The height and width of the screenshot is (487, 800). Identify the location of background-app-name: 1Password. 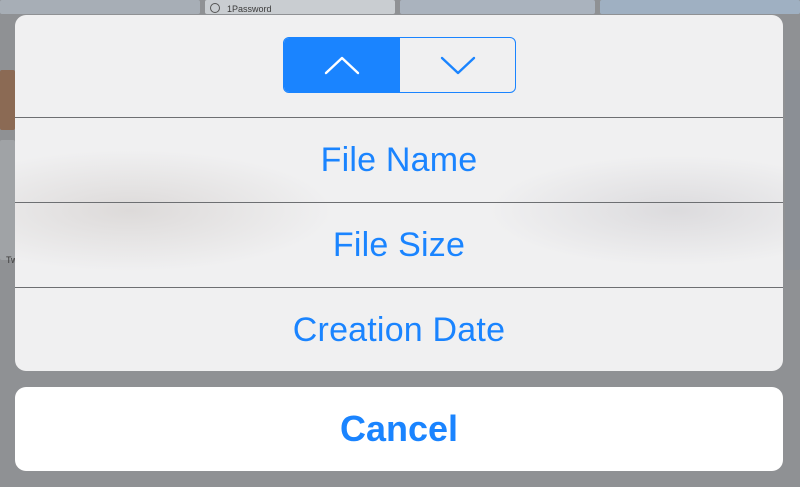
(249, 9).